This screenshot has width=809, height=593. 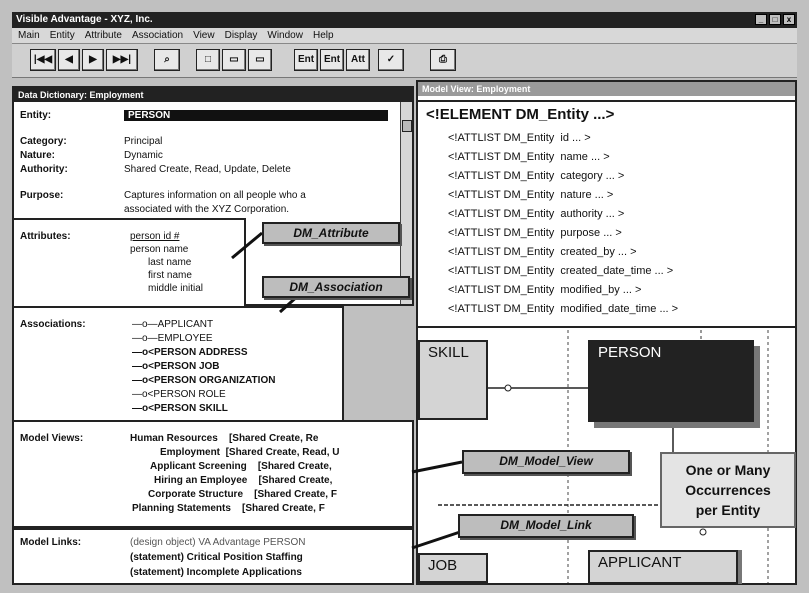 I want to click on callout-dm-association: DM_Association, so click(x=336, y=287).